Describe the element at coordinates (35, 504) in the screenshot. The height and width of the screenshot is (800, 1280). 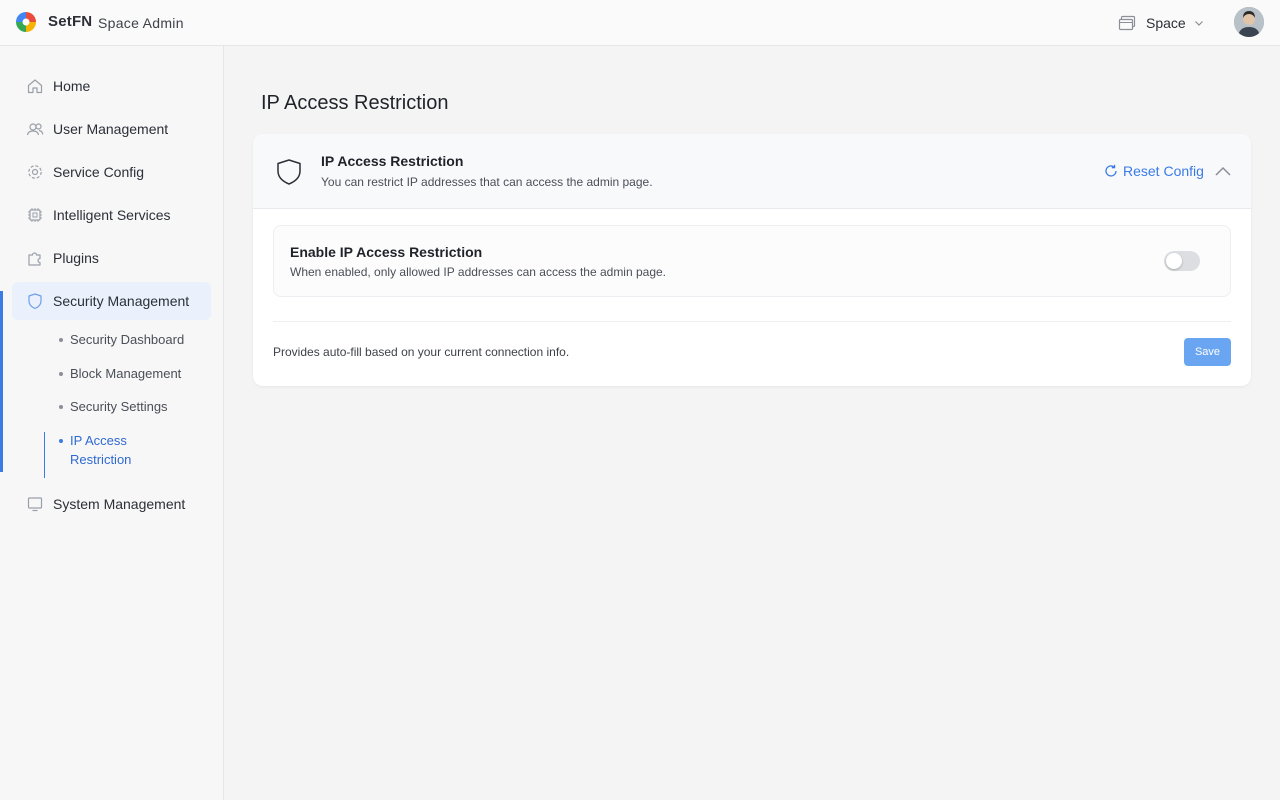
I see `monitor-icon` at that location.